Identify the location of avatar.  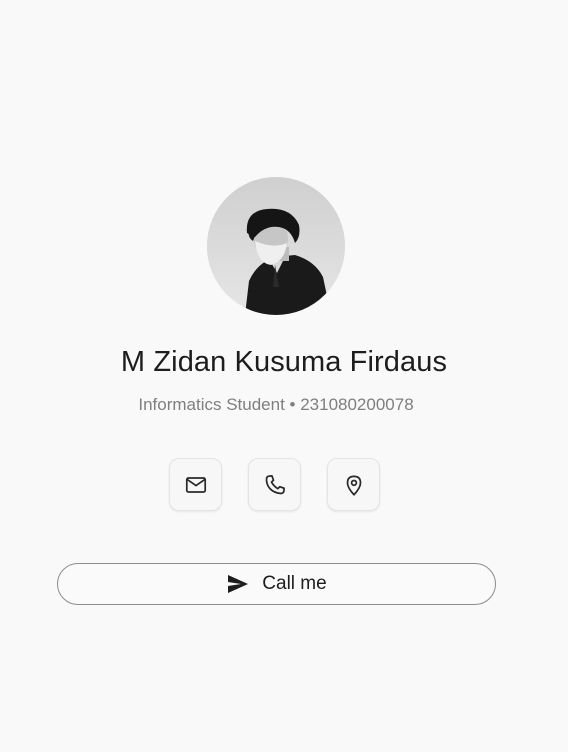
(276, 246).